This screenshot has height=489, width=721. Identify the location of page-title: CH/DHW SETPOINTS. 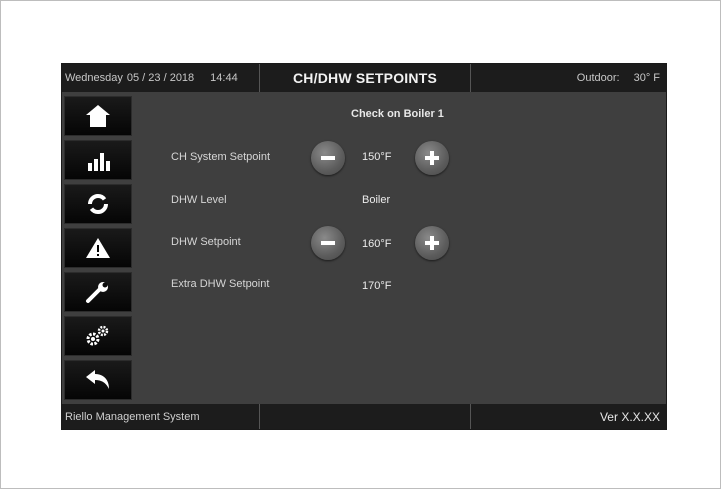
(365, 78).